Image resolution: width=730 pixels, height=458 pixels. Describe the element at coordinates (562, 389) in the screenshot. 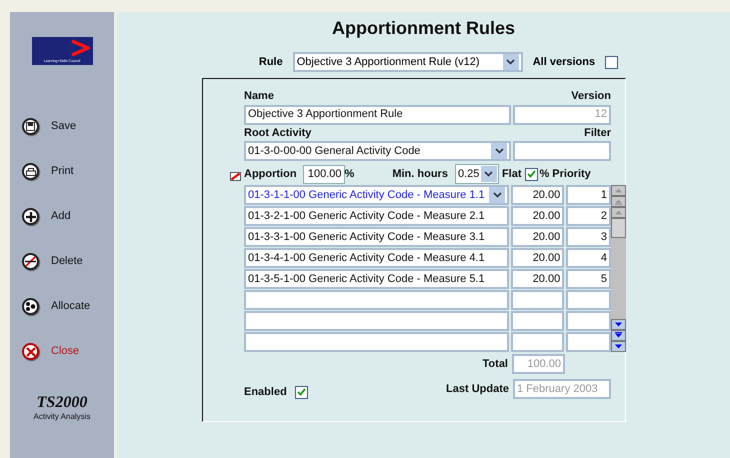

I see `last-update-field: 1 February 2003` at that location.